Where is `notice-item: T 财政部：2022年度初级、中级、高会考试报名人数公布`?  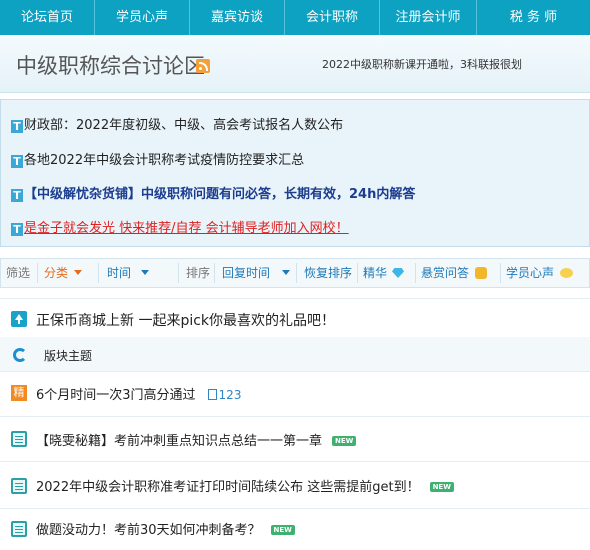
notice-item: T 财政部：2022年度初级、中级、高会考试报名人数公布 is located at coordinates (177, 126).